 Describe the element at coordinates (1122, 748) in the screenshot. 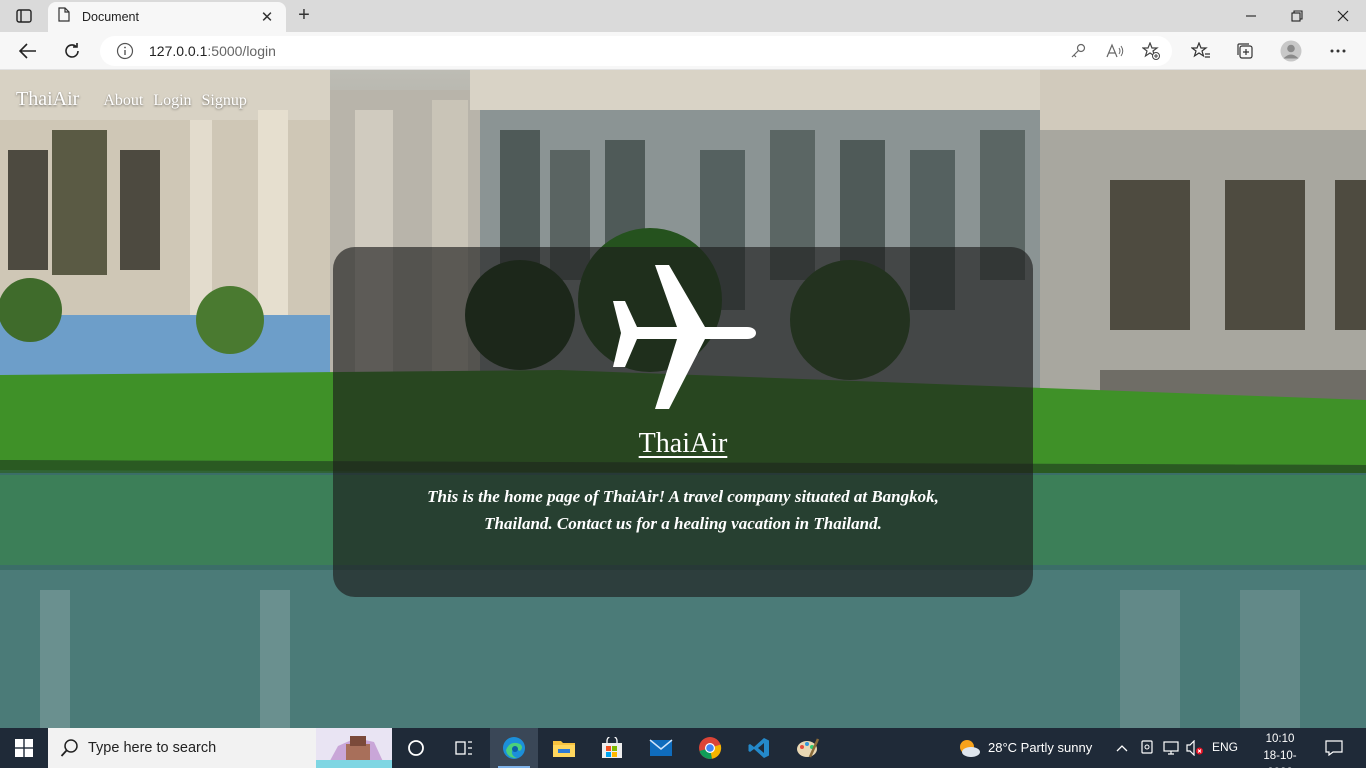

I see `chevron-up-icon` at that location.